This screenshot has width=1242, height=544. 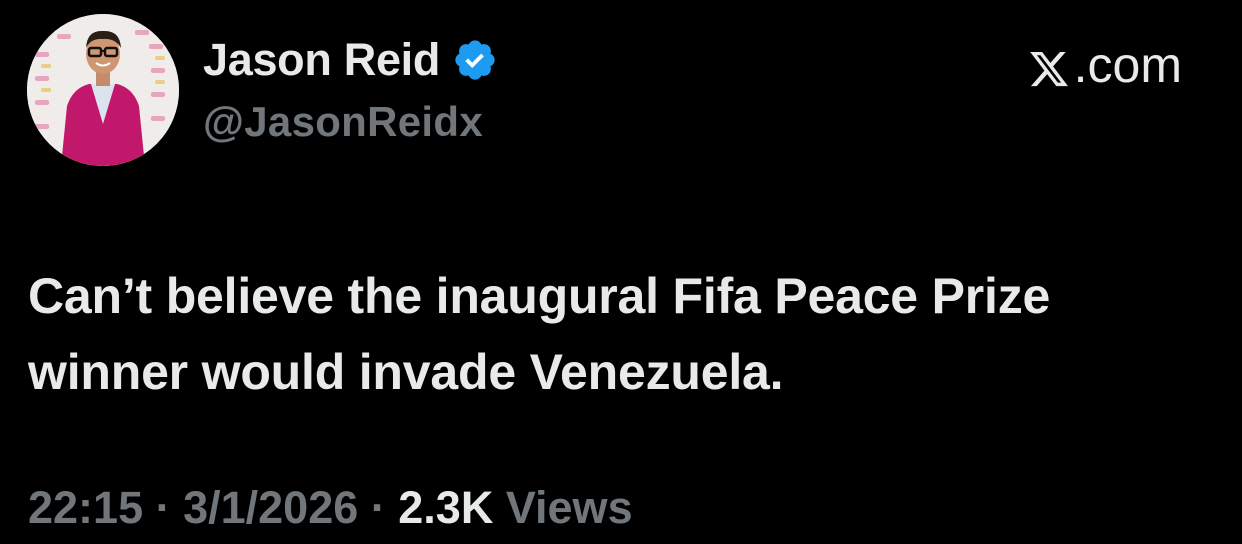 I want to click on author-name: Jason Reid, so click(x=321, y=60).